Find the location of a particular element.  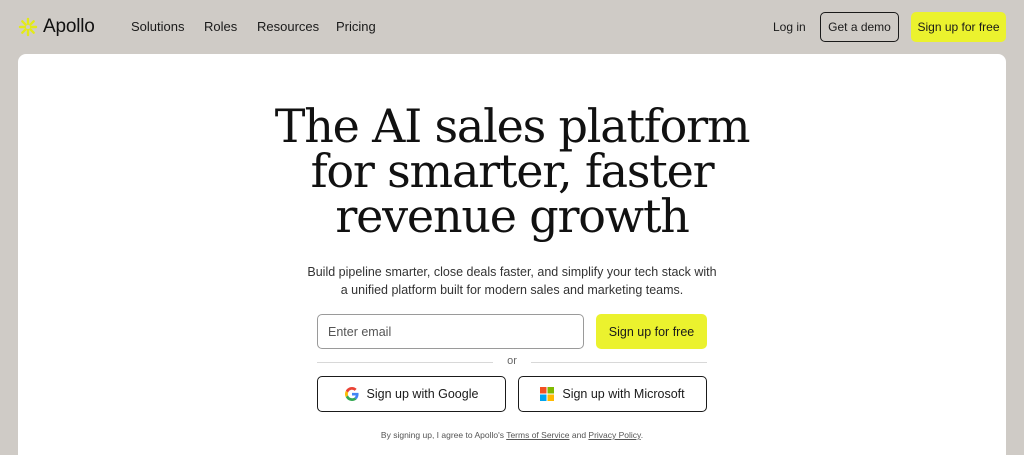

legal-and: and is located at coordinates (579, 435).